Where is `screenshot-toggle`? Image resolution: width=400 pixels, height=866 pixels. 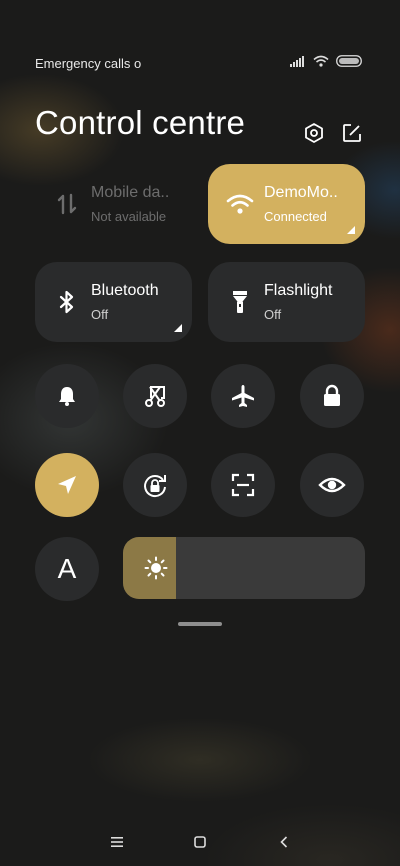 screenshot-toggle is located at coordinates (155, 396).